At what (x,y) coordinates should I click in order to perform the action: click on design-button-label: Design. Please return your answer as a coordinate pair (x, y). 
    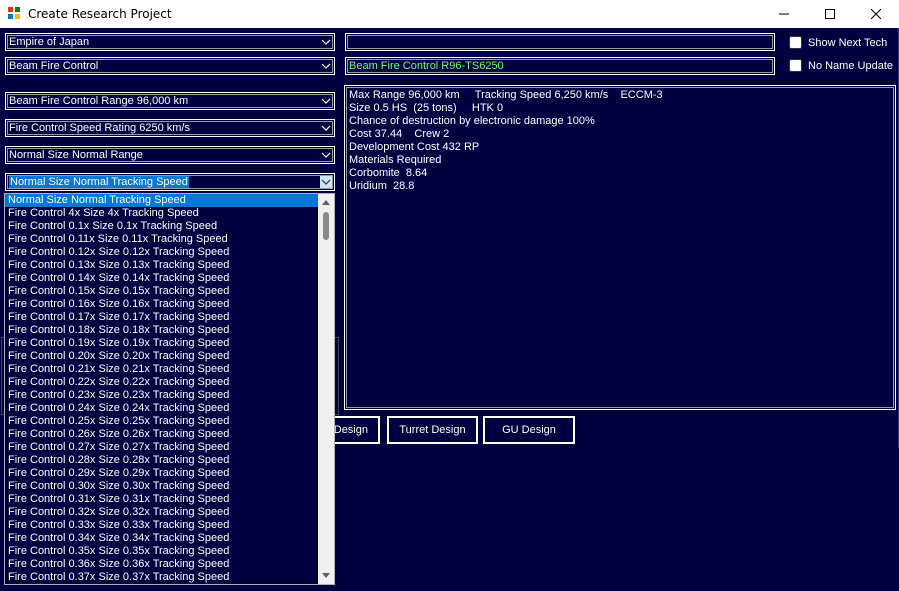
    Looking at the image, I should click on (350, 430).